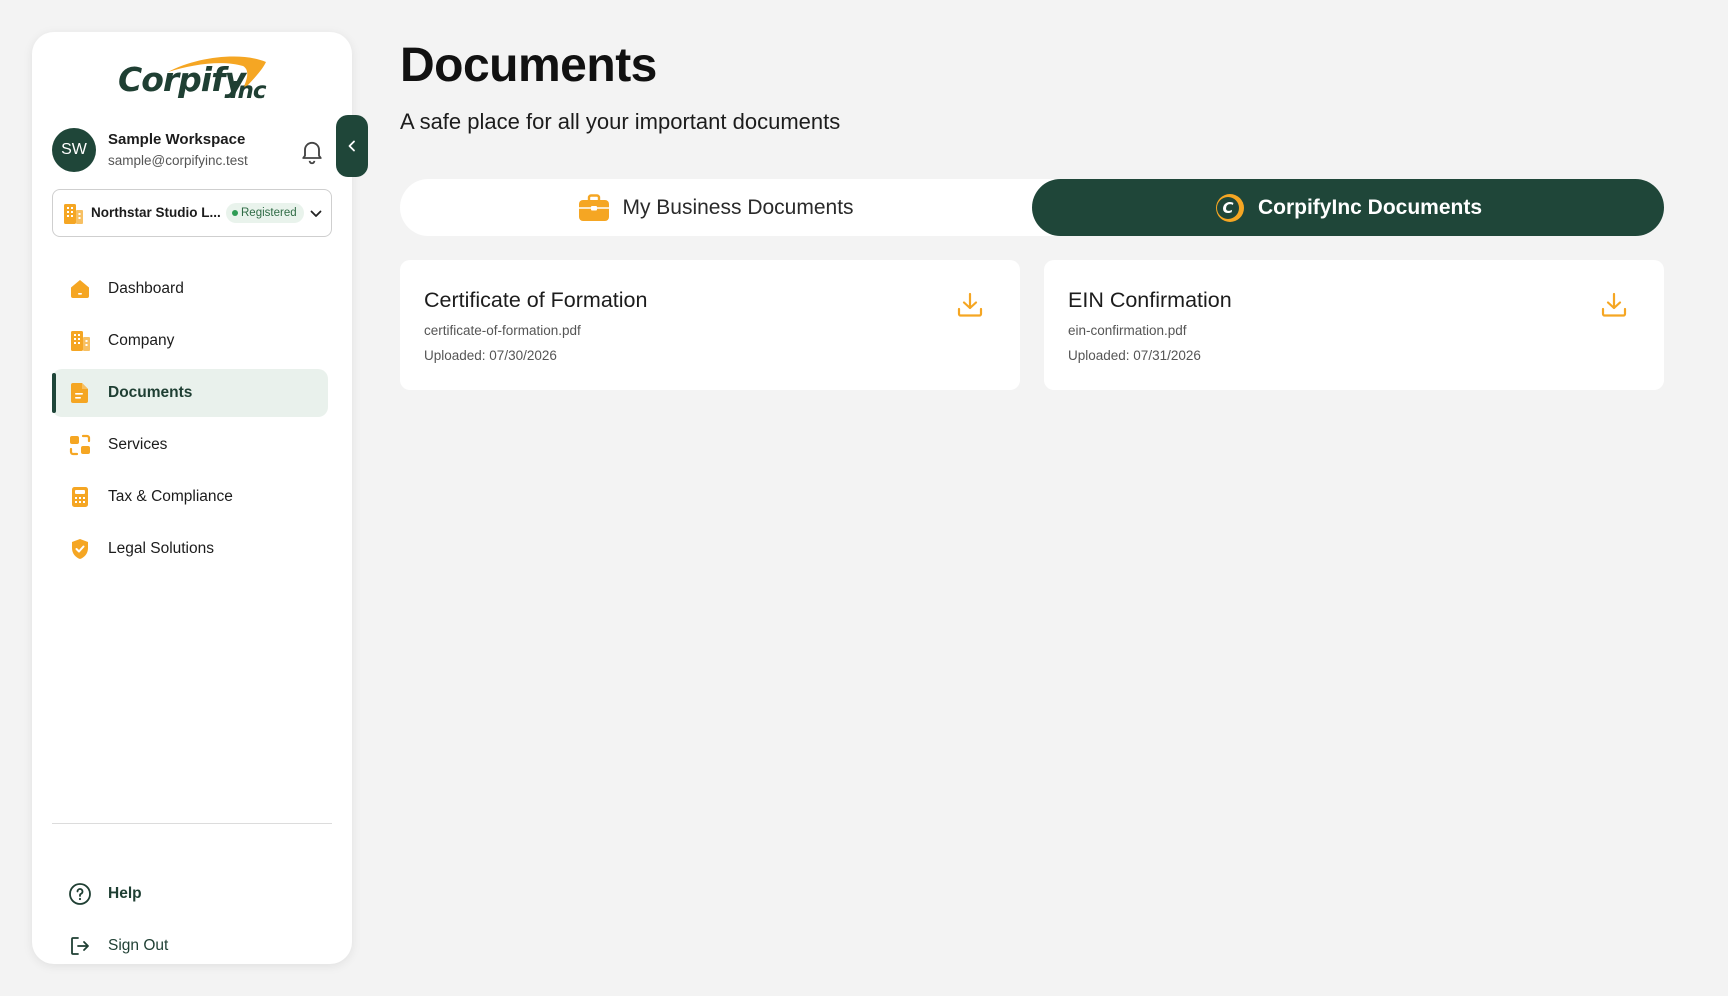 The width and height of the screenshot is (1728, 996). What do you see at coordinates (177, 139) in the screenshot?
I see `workspace-name: Sample Workspace` at bounding box center [177, 139].